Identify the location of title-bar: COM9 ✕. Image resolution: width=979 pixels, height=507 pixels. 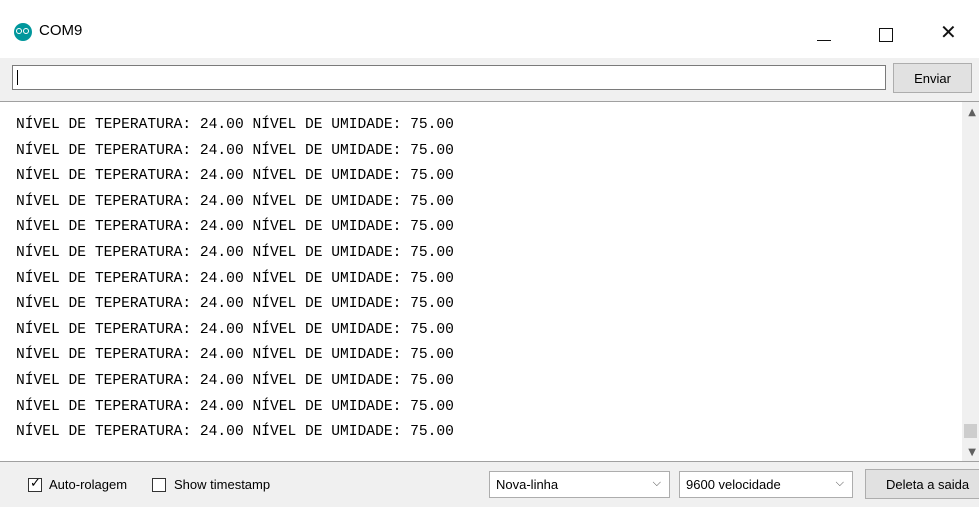
(489, 29).